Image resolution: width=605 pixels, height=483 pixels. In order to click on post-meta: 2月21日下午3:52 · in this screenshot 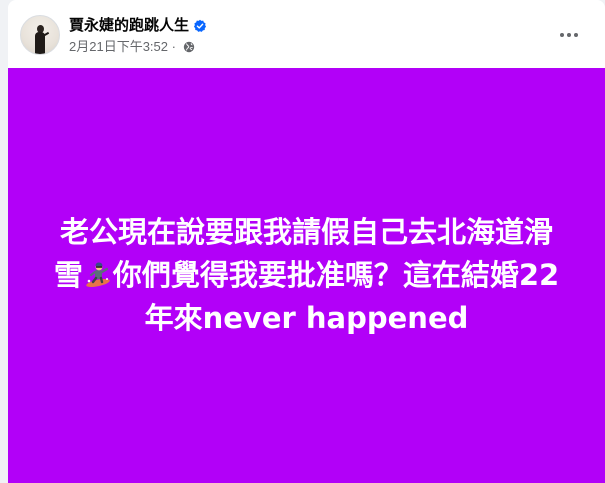, I will do `click(132, 47)`.